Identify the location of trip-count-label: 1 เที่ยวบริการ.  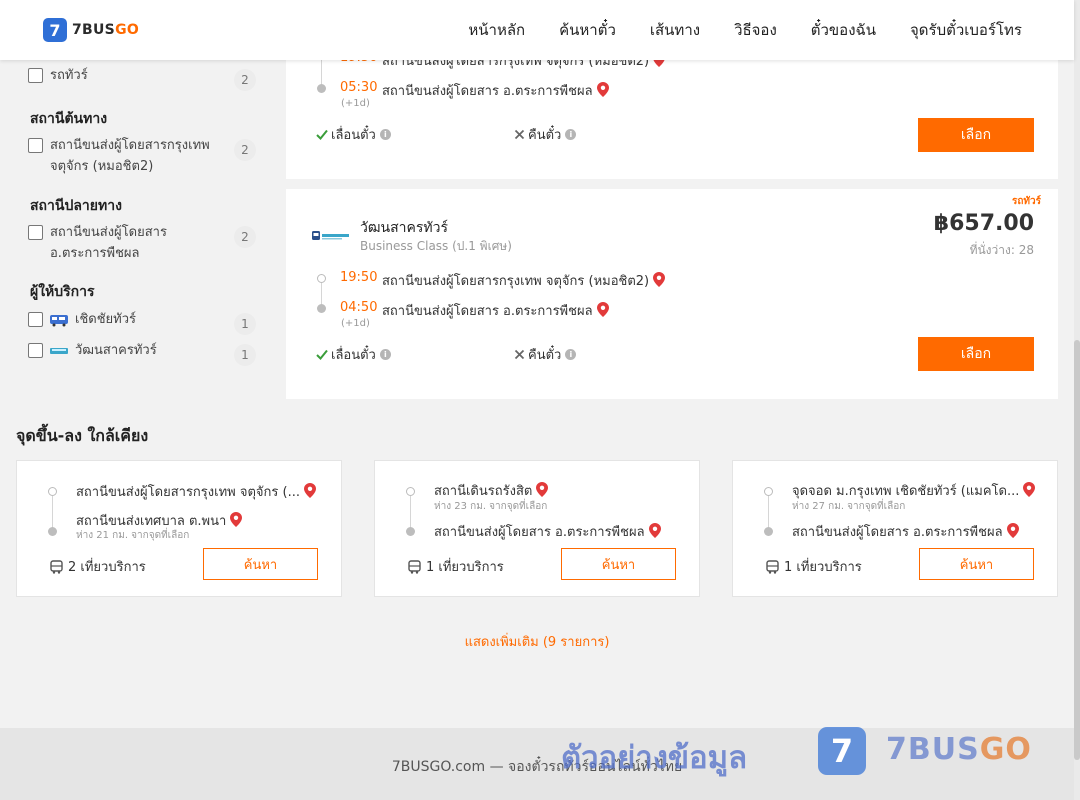
(823, 567).